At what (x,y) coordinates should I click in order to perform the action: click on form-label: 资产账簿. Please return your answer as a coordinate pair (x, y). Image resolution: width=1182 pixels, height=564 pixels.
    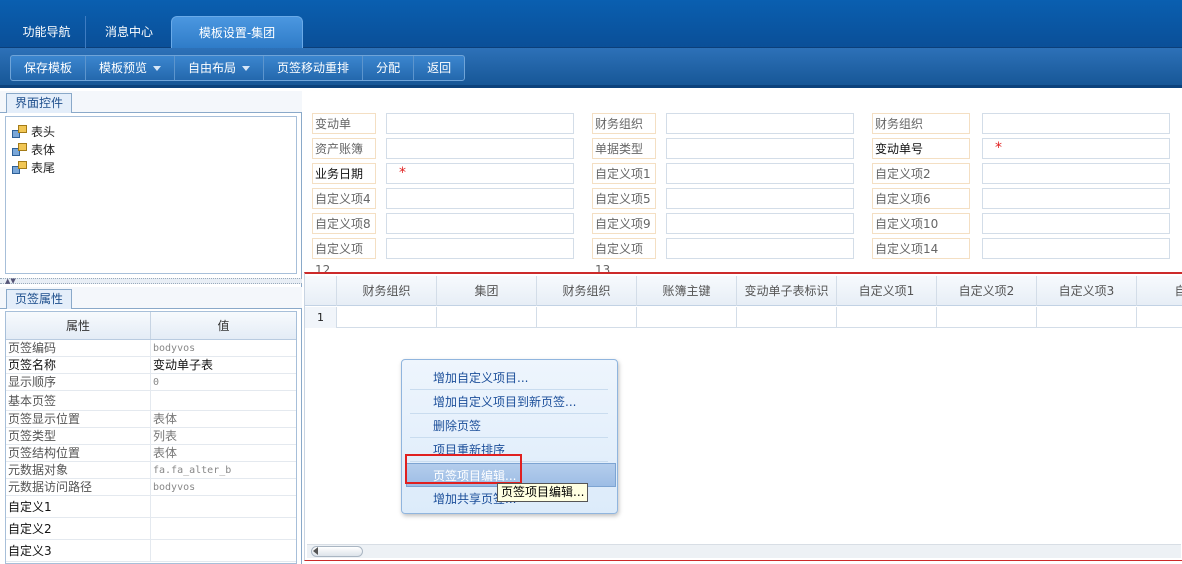
    Looking at the image, I should click on (344, 148).